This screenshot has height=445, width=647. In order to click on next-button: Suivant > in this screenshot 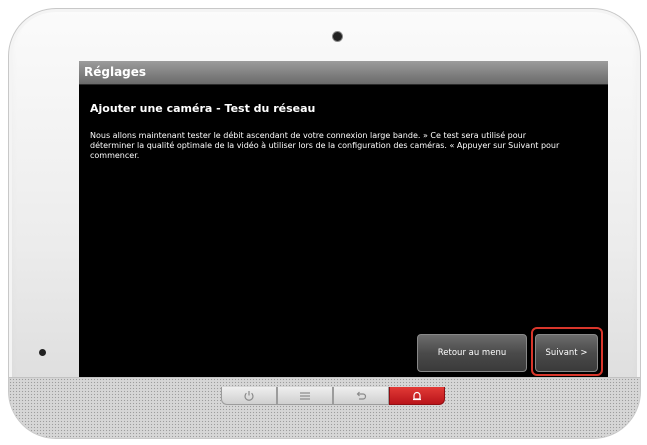, I will do `click(566, 353)`.